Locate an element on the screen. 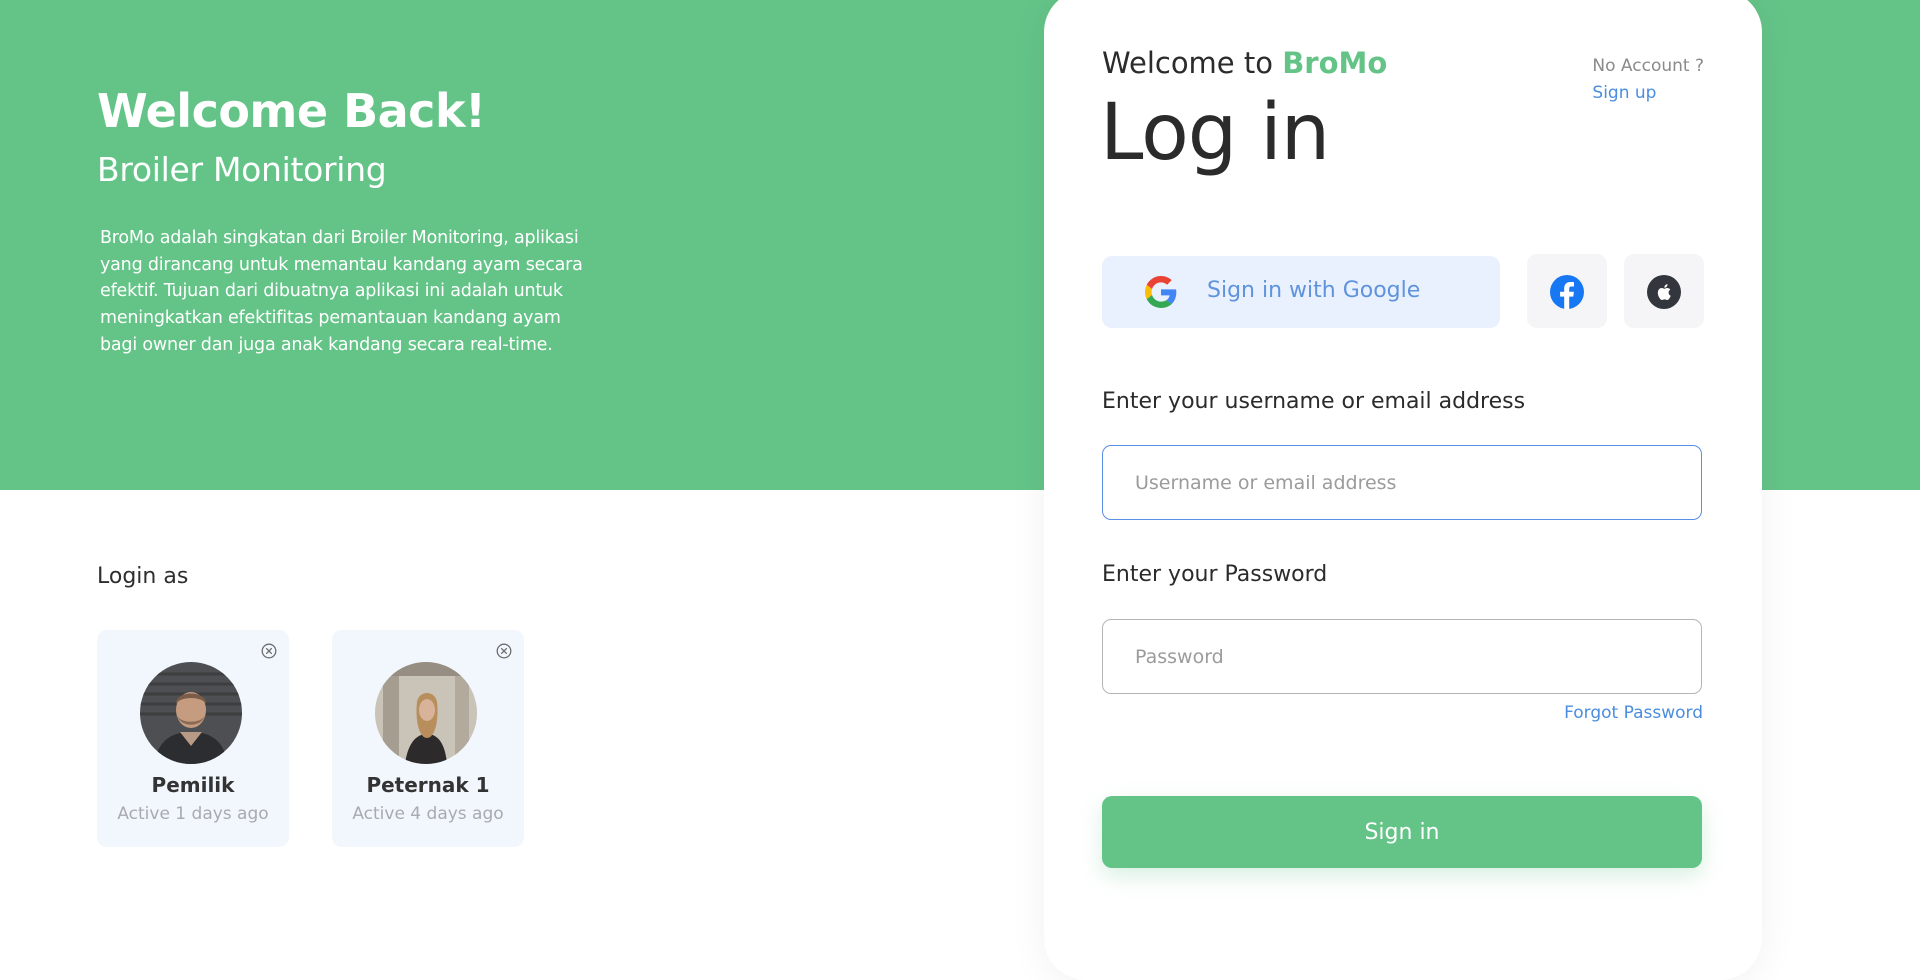  hero-title: Welcome Back! is located at coordinates (291, 111).